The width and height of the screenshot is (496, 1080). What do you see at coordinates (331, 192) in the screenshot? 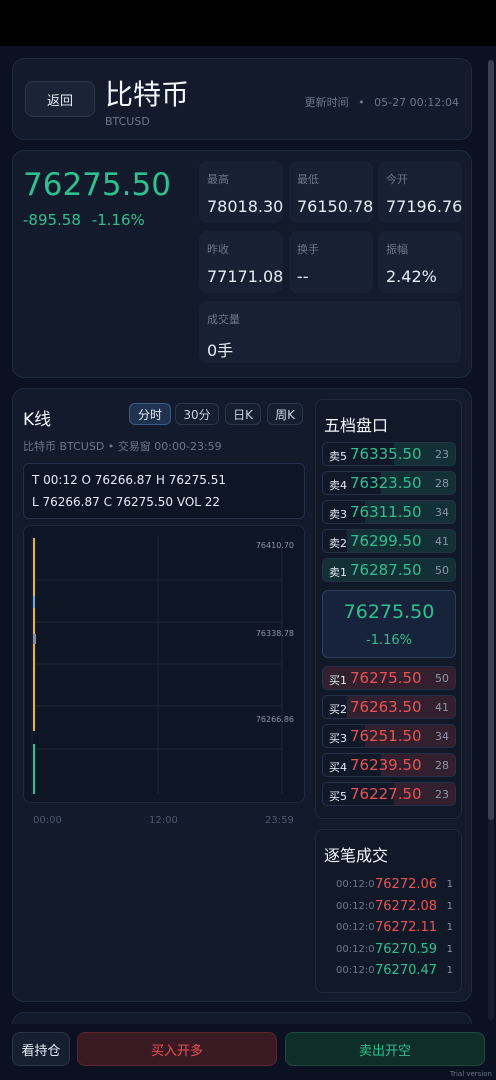
I see `stat-low: 最低 76150.78` at bounding box center [331, 192].